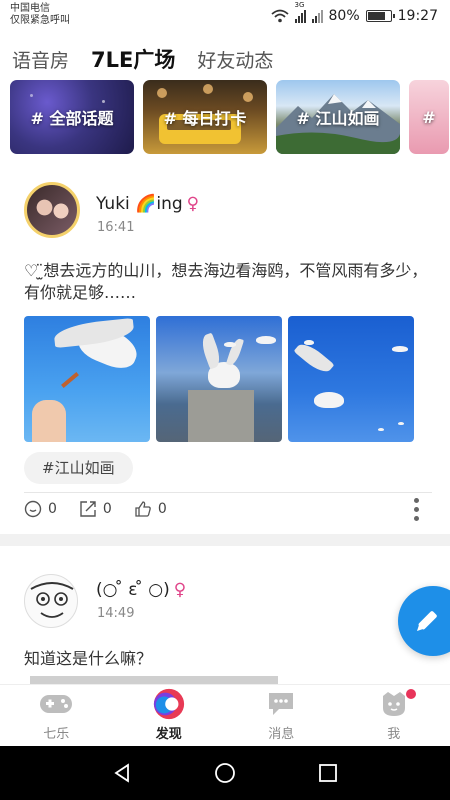 Image resolution: width=450 pixels, height=800 pixels. What do you see at coordinates (299, 5) in the screenshot?
I see `network-type: 3G` at bounding box center [299, 5].